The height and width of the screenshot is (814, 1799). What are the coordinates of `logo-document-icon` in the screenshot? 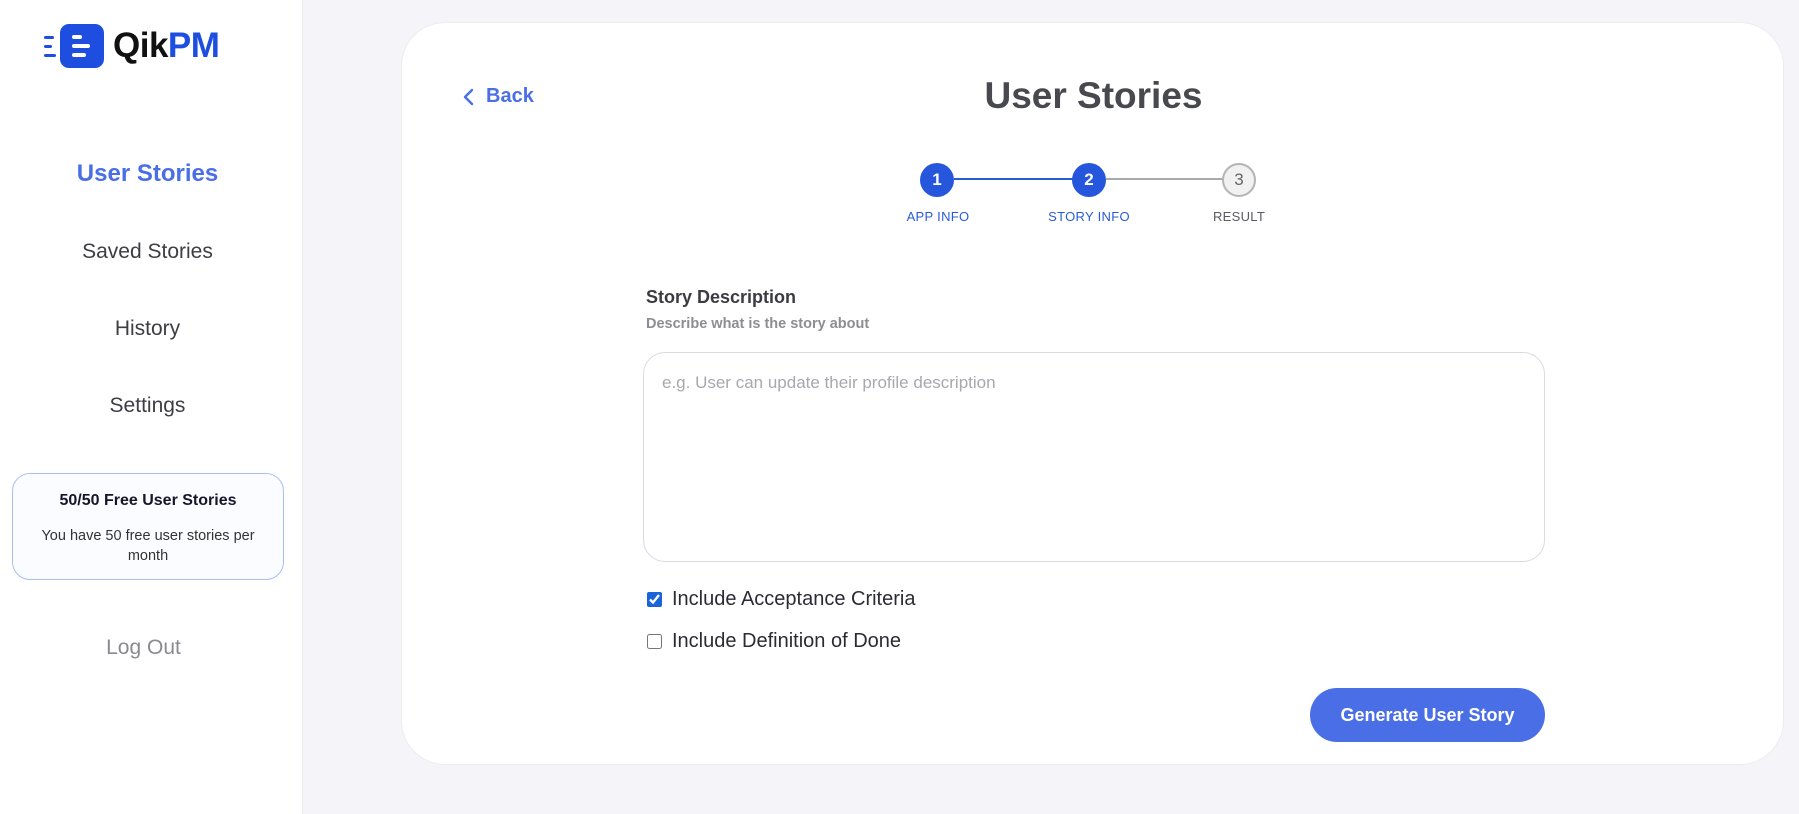 It's located at (82, 46).